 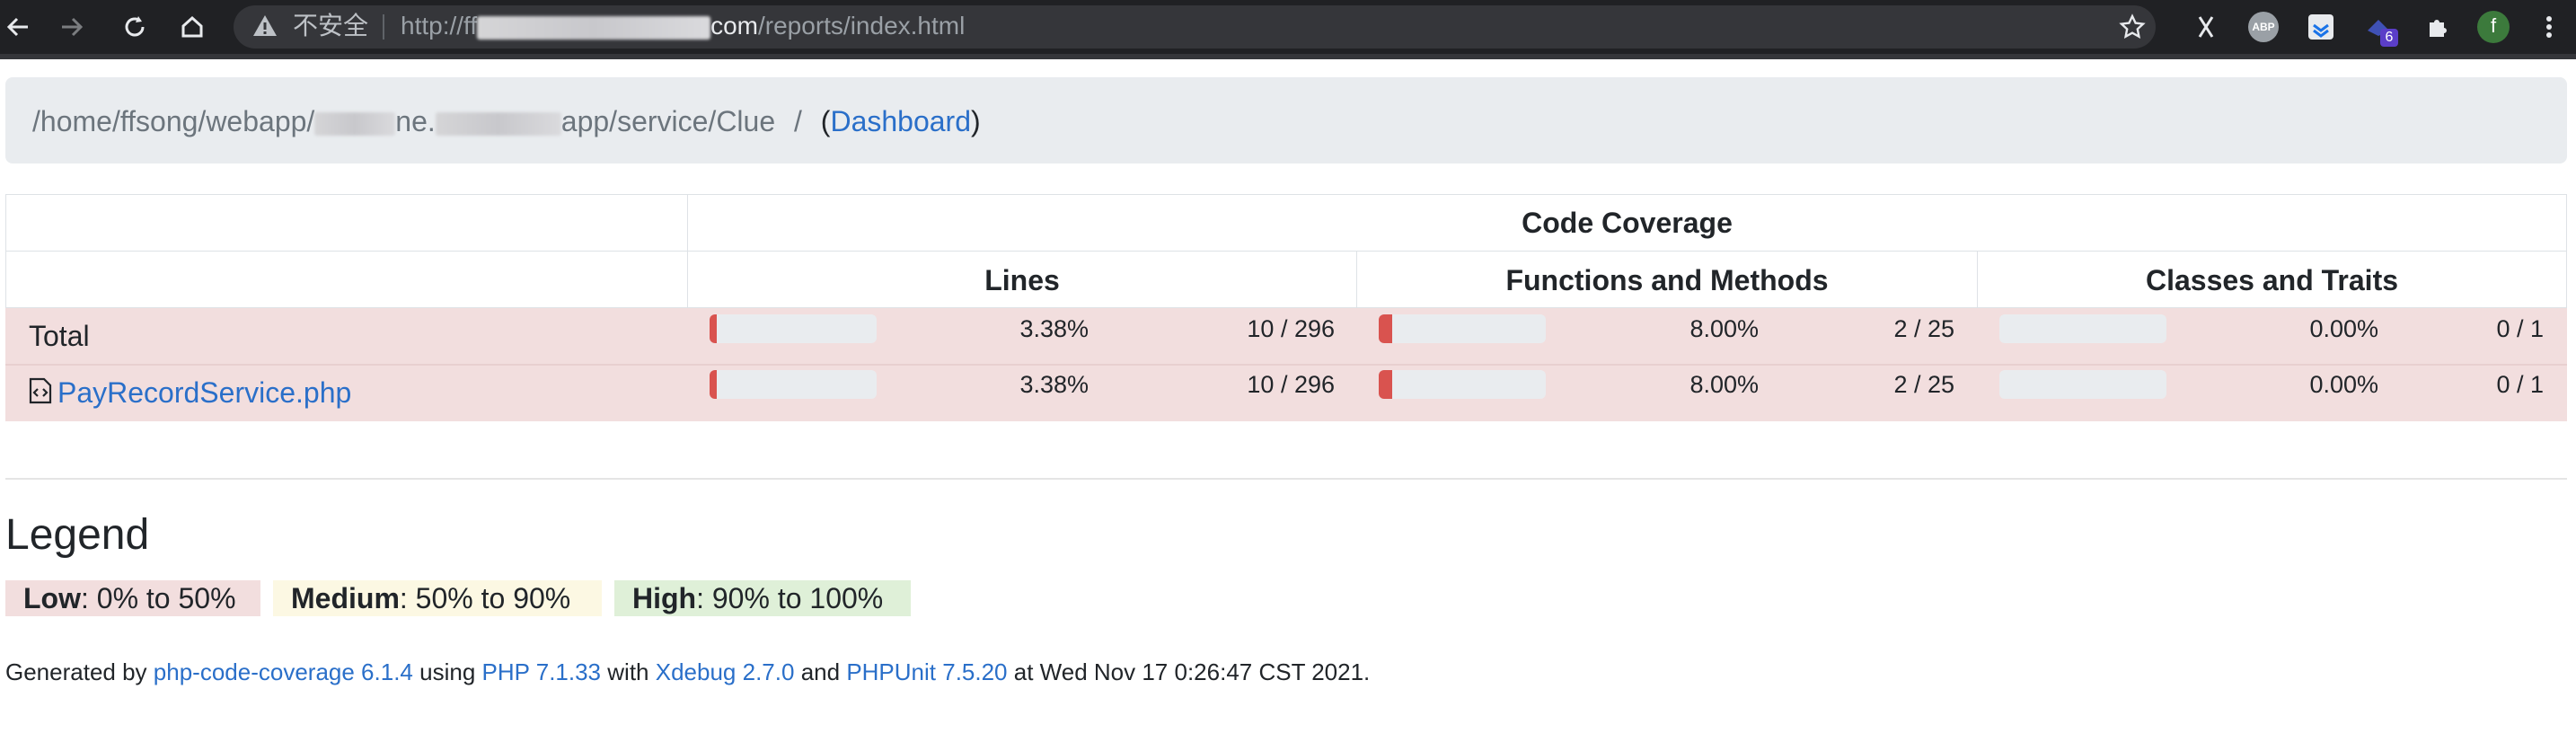 I want to click on url-host-tail: com, so click(x=734, y=26).